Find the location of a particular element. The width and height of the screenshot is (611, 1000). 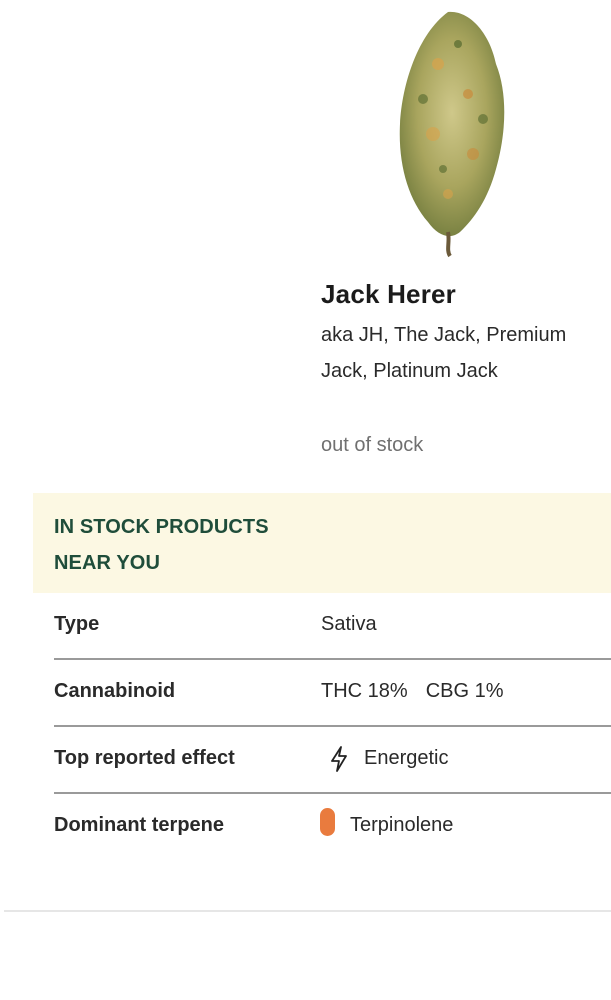

effect-row: Top reported effect Energetic is located at coordinates (332, 760).